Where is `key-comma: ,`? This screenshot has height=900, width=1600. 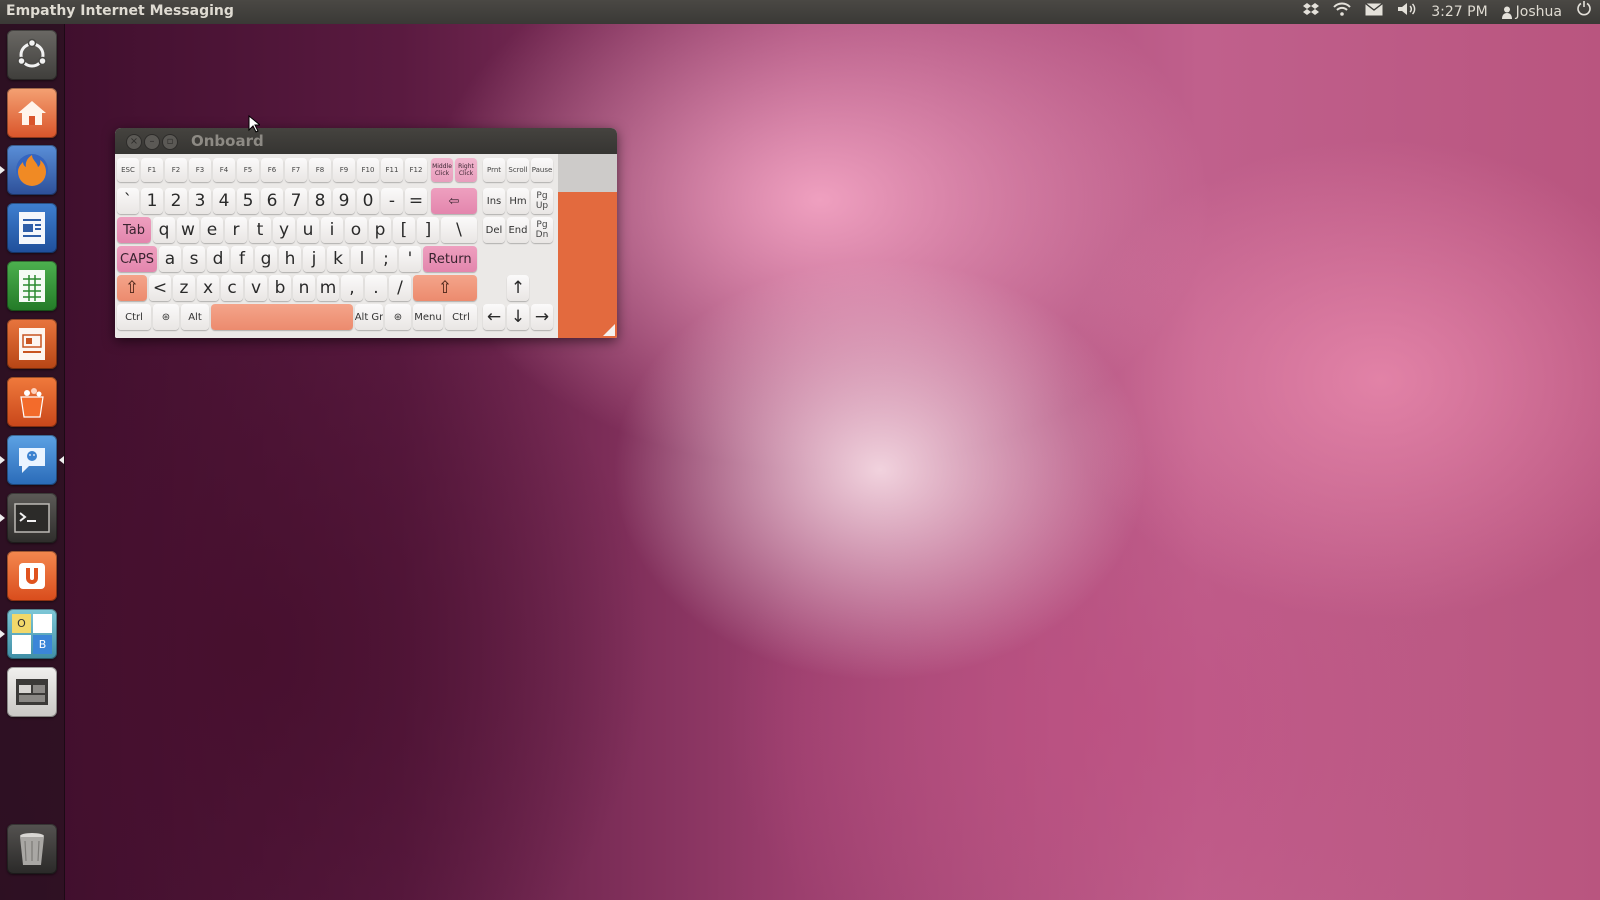 key-comma: , is located at coordinates (352, 288).